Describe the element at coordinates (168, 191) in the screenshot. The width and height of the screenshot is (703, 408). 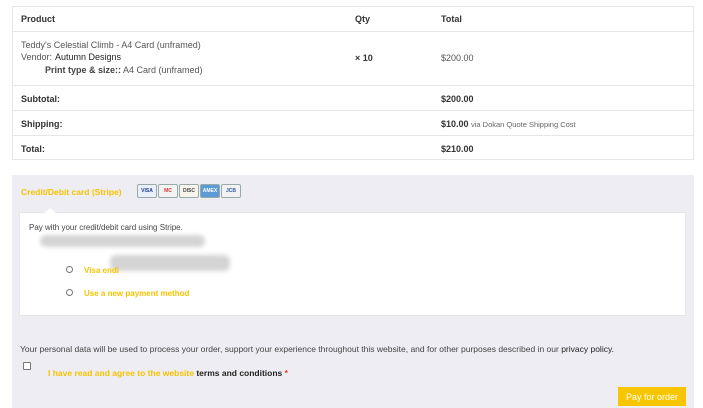
I see `mastercard-icon: MC` at that location.